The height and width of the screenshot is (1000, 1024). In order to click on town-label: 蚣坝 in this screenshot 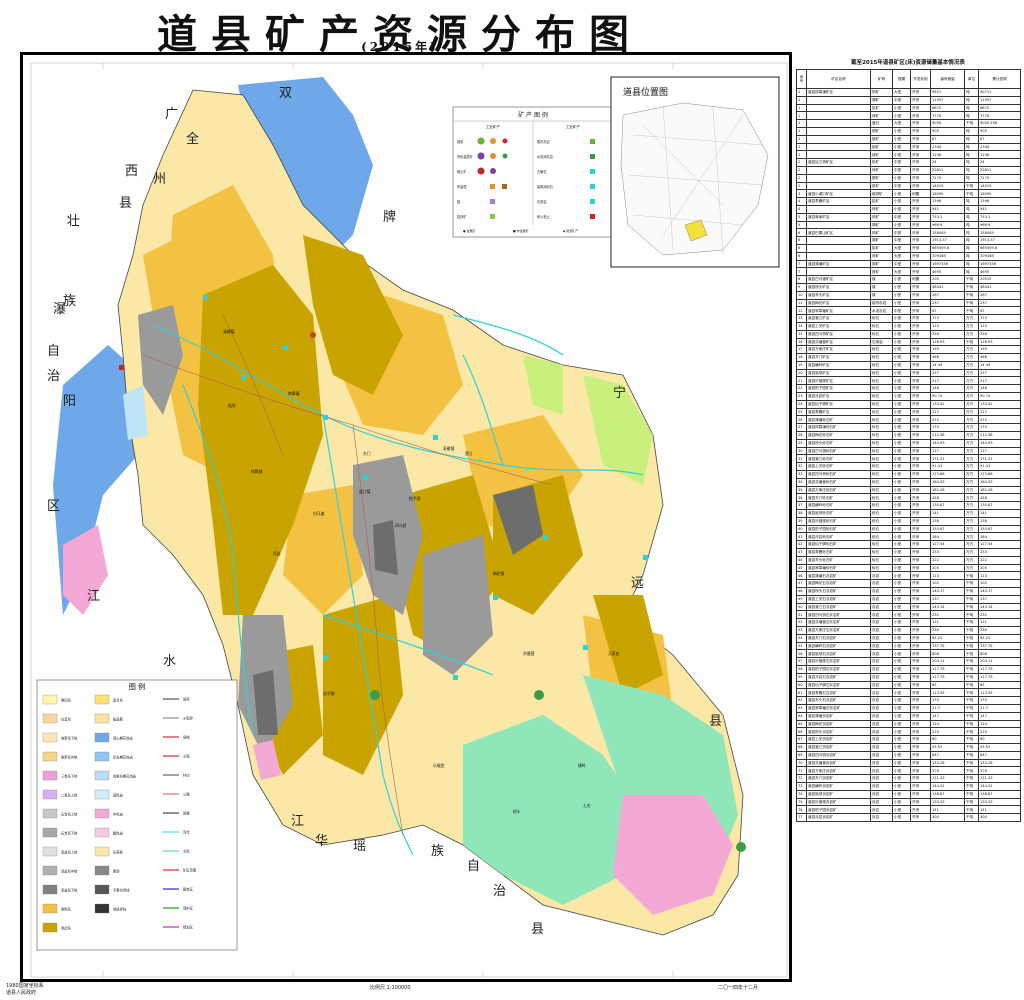, I will do `click(232, 405)`.